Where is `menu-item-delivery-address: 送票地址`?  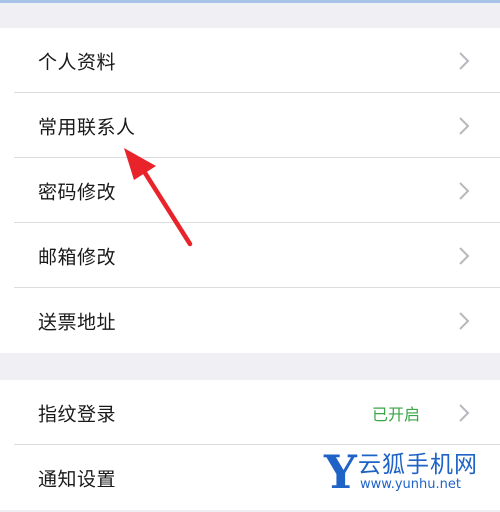 menu-item-delivery-address: 送票地址 is located at coordinates (250, 320).